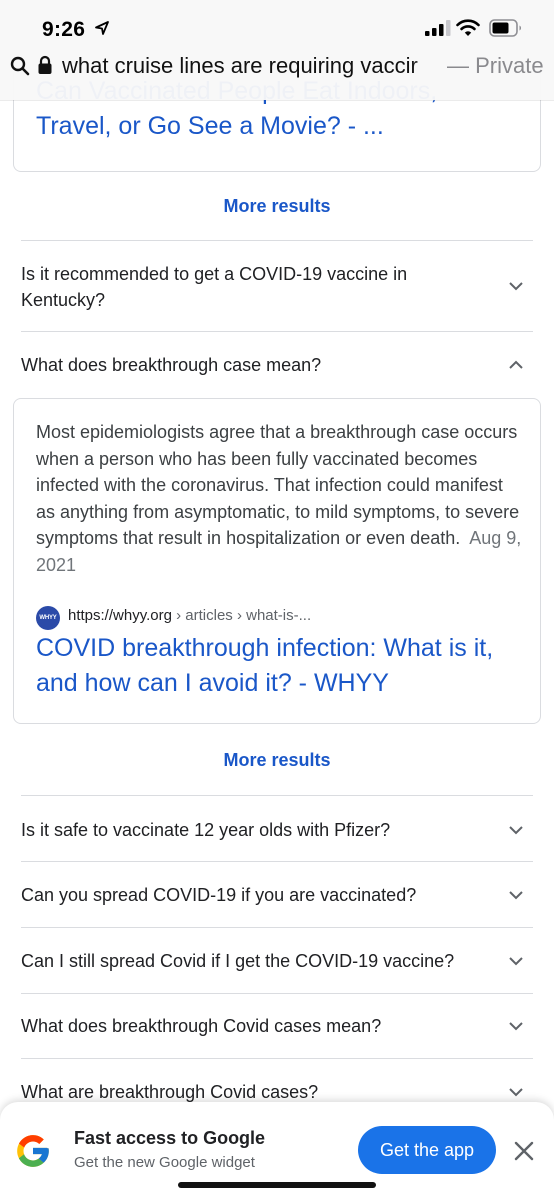  Describe the element at coordinates (427, 1150) in the screenshot. I see `get-the-app-button: Get the app` at that location.